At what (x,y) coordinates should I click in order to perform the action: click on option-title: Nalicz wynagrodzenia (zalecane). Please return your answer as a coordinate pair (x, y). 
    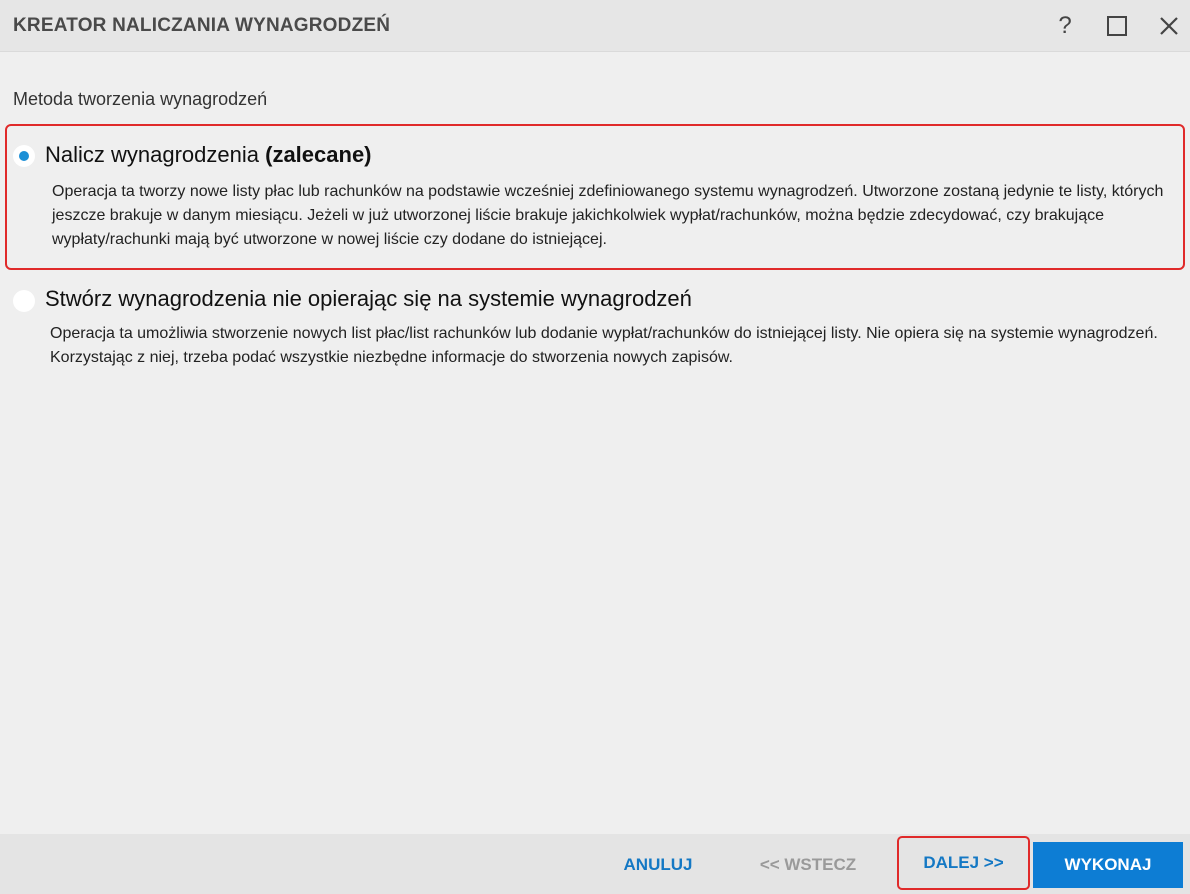
    Looking at the image, I should click on (208, 155).